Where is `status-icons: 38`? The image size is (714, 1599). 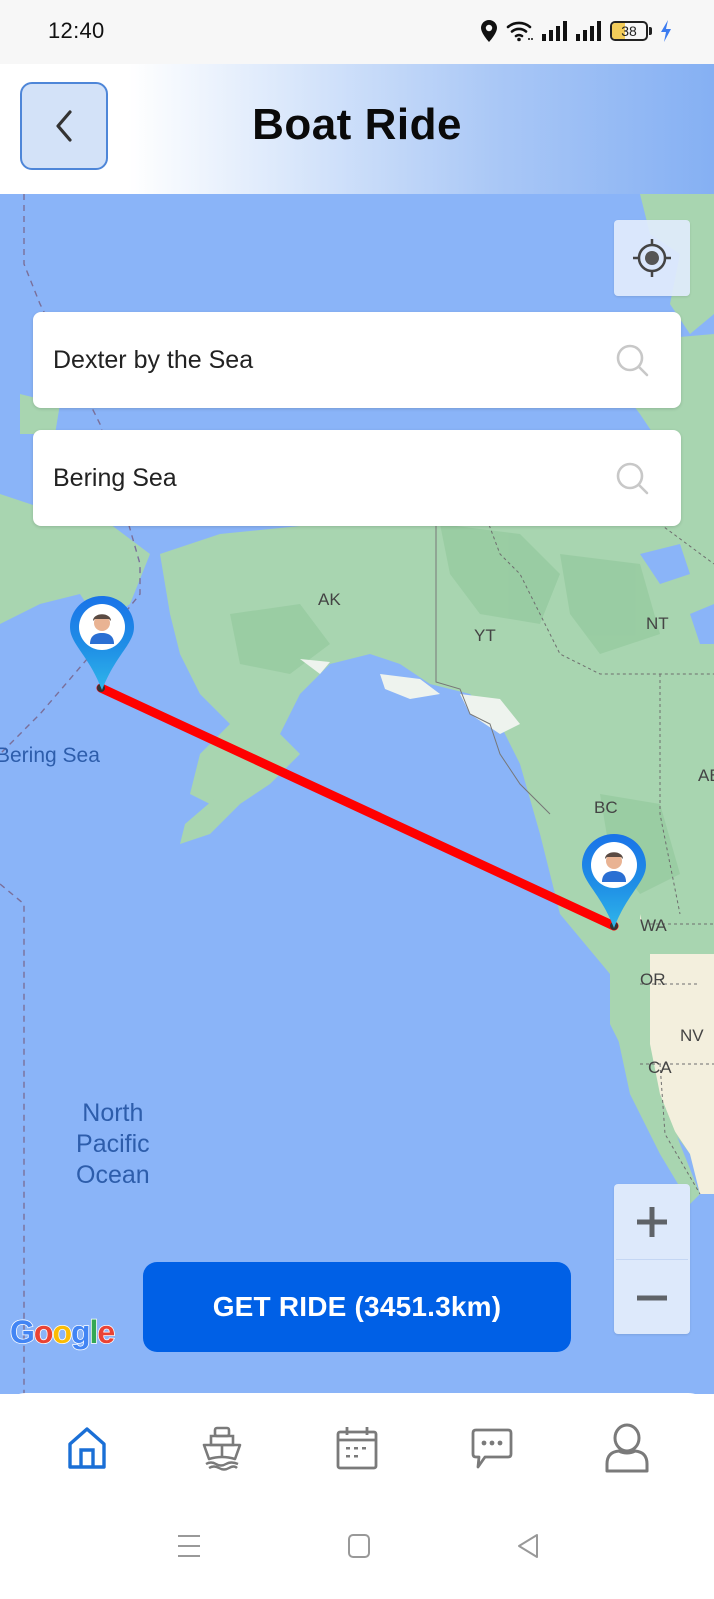 status-icons: 38 is located at coordinates (576, 31).